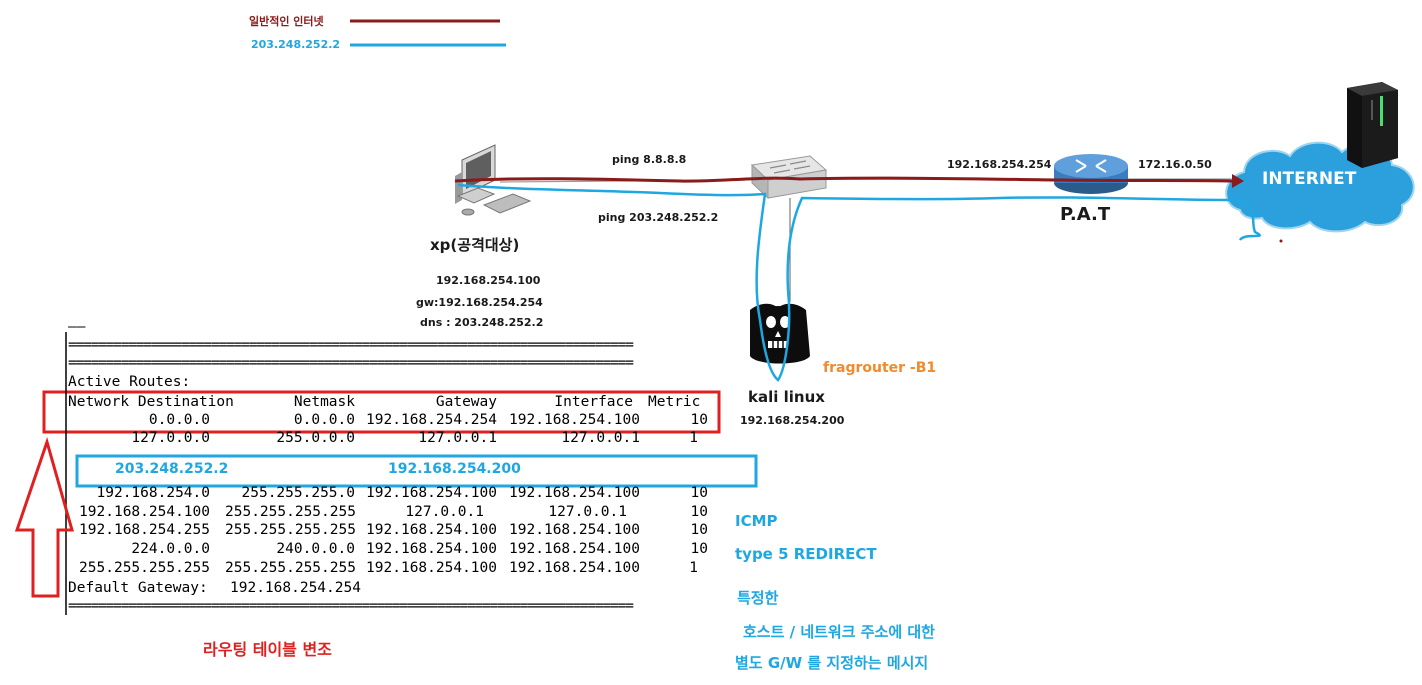 Image resolution: width=1422 pixels, height=685 pixels. Describe the element at coordinates (482, 322) in the screenshot. I see `xp-dns: dns : 203.248.252.2` at that location.